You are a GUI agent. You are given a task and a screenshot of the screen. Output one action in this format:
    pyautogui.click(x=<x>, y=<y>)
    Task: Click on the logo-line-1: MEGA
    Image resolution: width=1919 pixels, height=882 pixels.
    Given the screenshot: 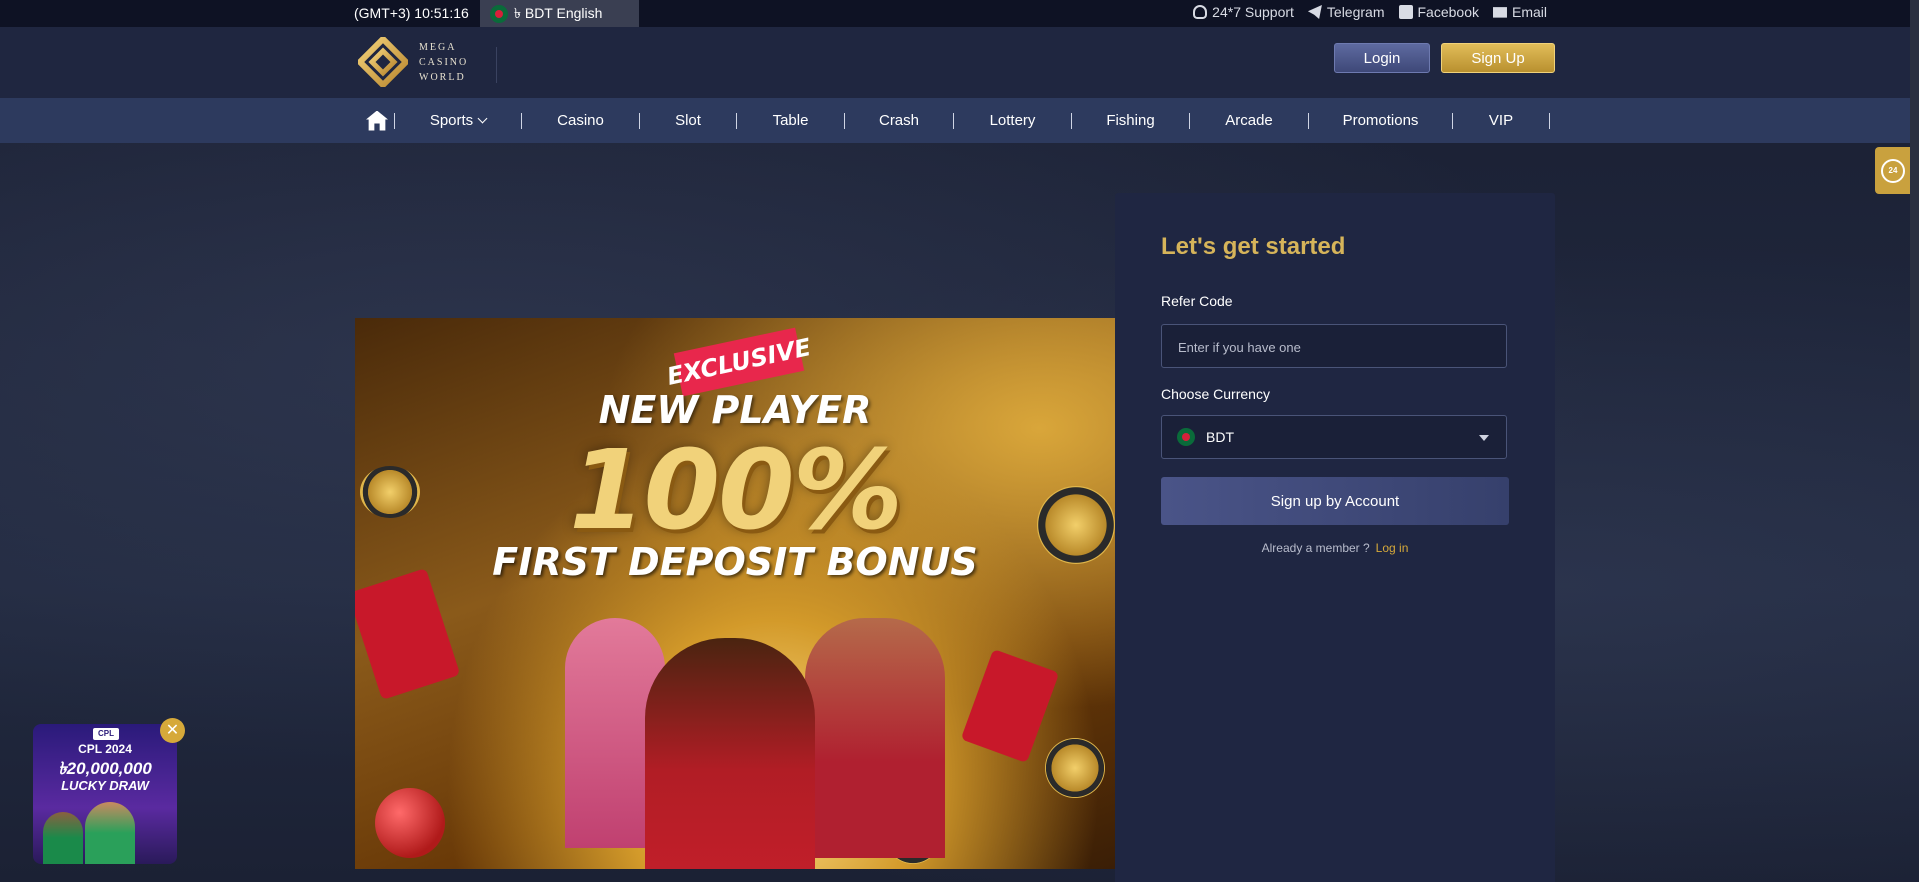 What is the action you would take?
    pyautogui.click(x=438, y=47)
    